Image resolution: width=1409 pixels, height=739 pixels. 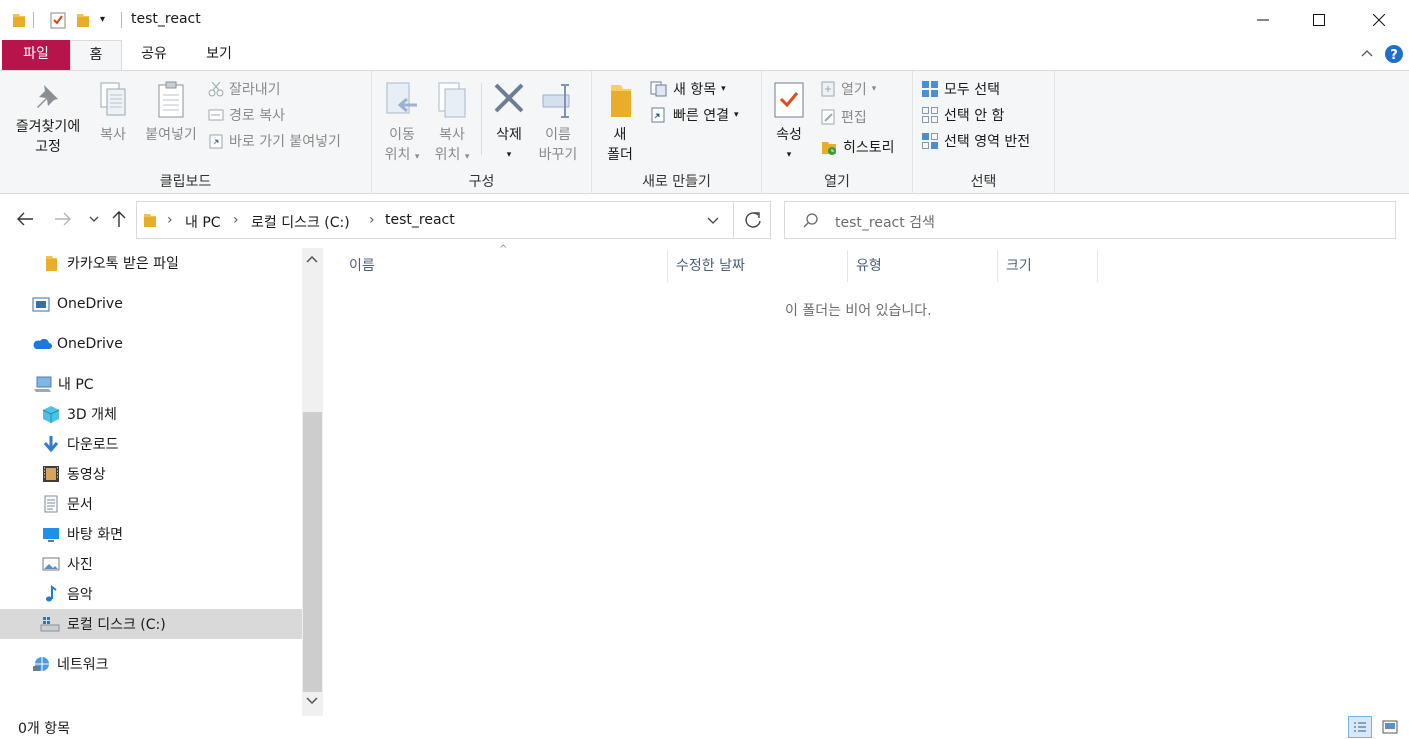 What do you see at coordinates (51, 564) in the screenshot?
I see `pictures-icon` at bounding box center [51, 564].